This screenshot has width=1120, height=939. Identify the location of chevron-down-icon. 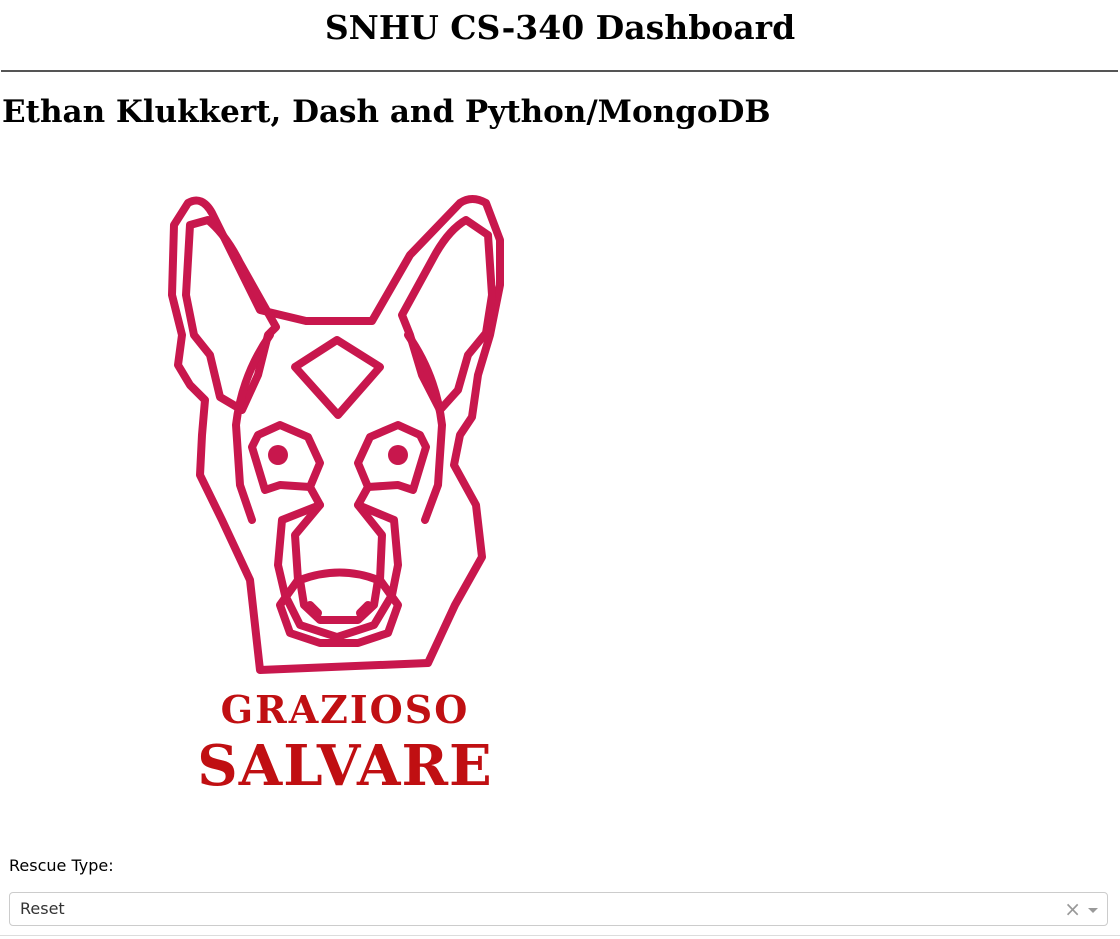
(1093, 910).